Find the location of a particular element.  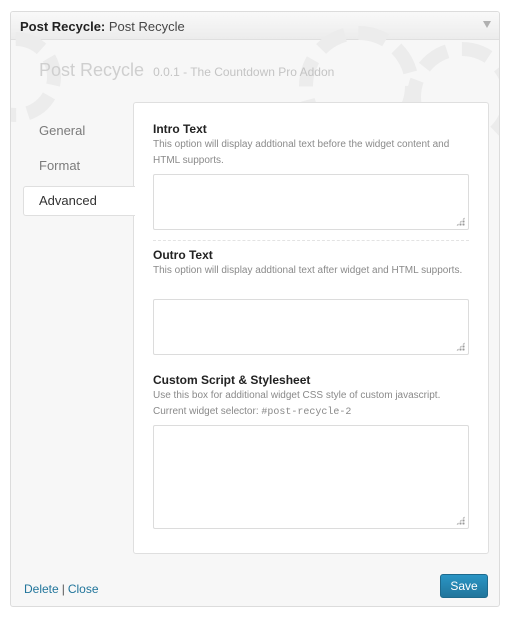

tab-general: General is located at coordinates (79, 131).